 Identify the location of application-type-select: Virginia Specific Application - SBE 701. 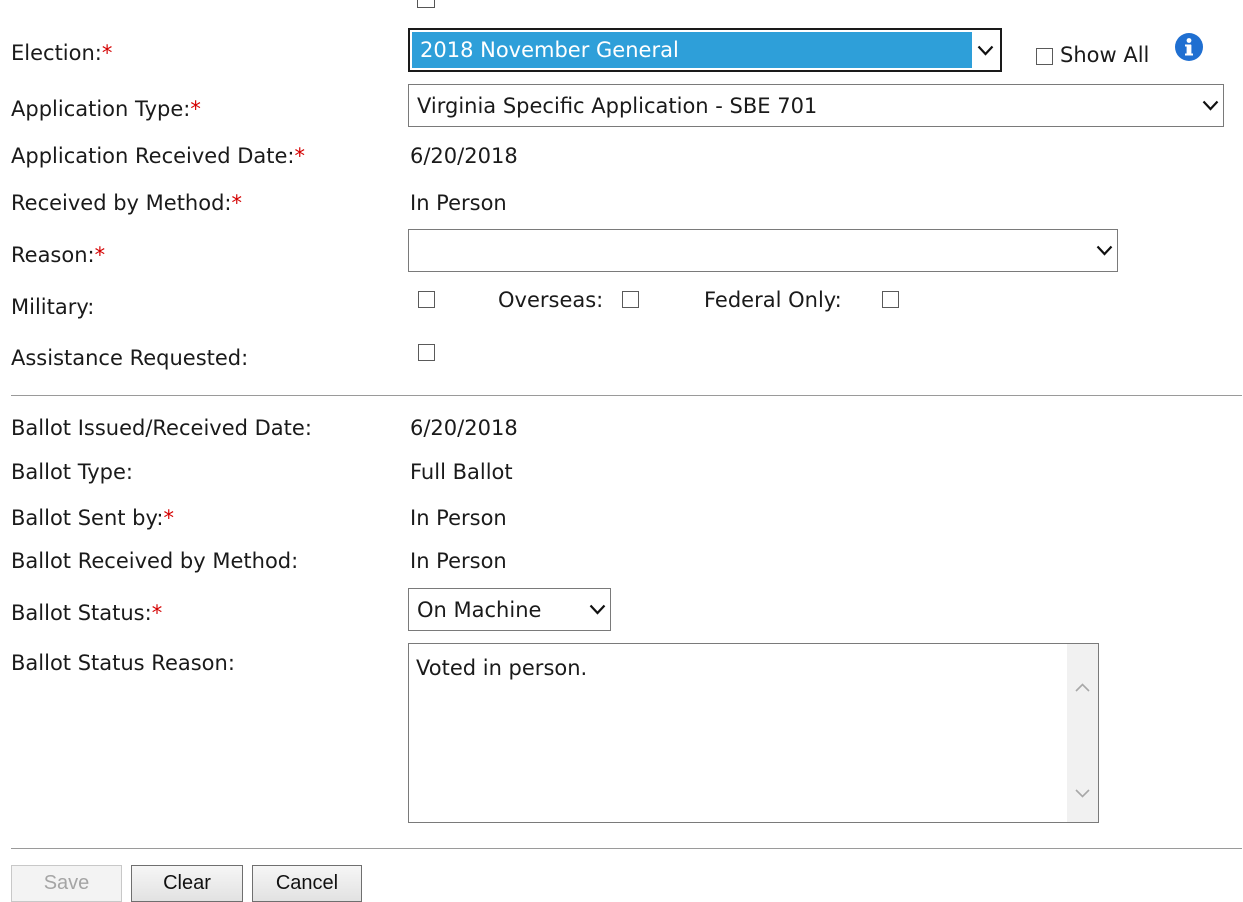
(816, 105).